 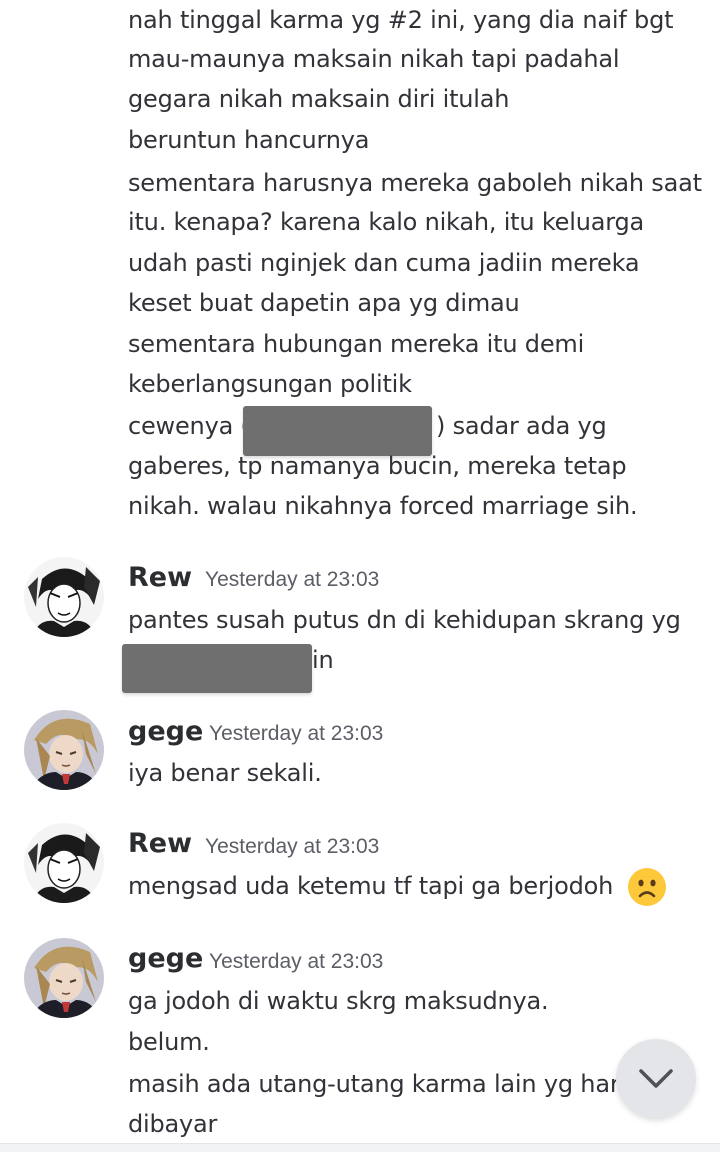 What do you see at coordinates (377, 466) in the screenshot?
I see `message-line: gaberes, tp namanya bucin, mereka tetap` at bounding box center [377, 466].